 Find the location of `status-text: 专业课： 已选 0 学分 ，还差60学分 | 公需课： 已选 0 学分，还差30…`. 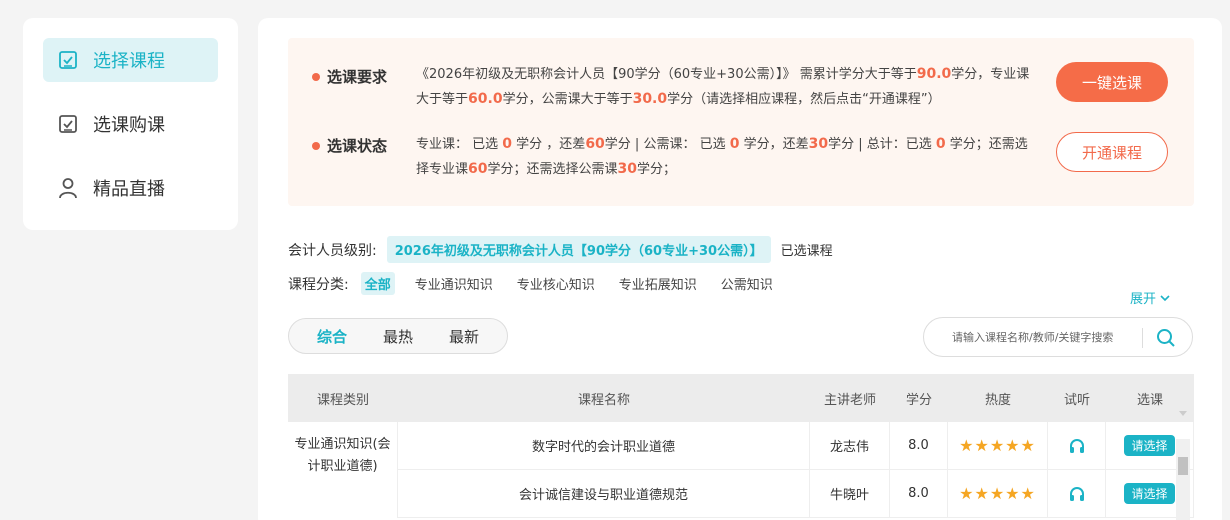

status-text: 专业课： 已选 0 学分 ，还差60学分 | 公需课： 已选 0 学分，还差30… is located at coordinates (726, 157).